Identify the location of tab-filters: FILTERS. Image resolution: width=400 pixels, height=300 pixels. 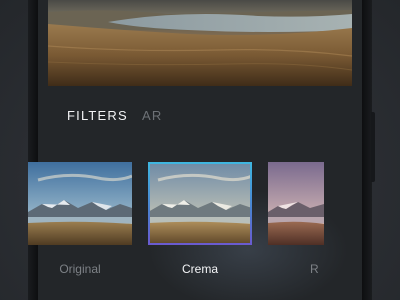
(97, 115).